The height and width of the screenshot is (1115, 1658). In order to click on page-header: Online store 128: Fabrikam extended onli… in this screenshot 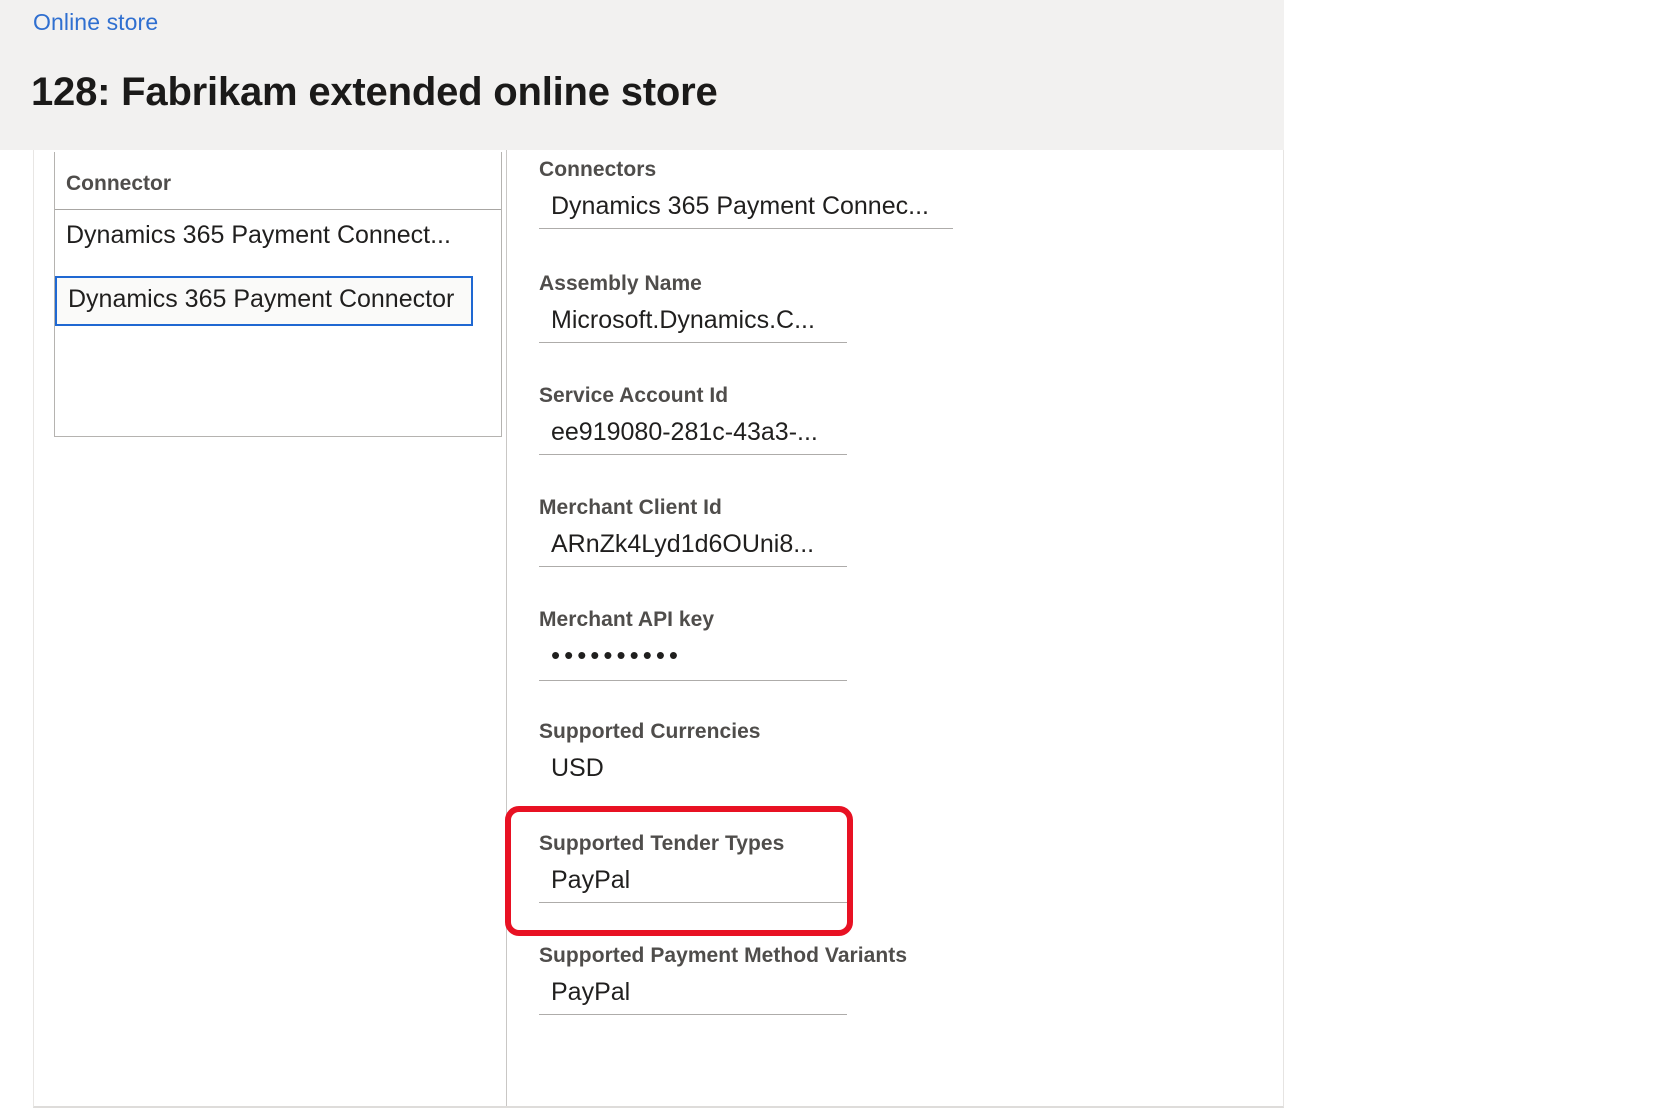, I will do `click(642, 75)`.